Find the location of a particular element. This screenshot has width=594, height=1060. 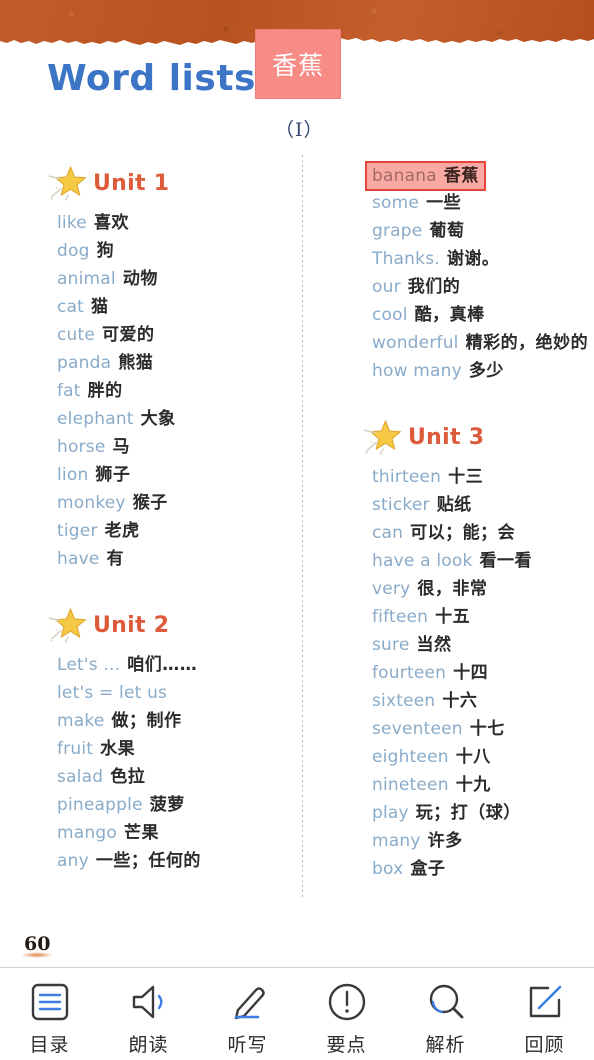

word-row: thirteen 十三 is located at coordinates (481, 477).